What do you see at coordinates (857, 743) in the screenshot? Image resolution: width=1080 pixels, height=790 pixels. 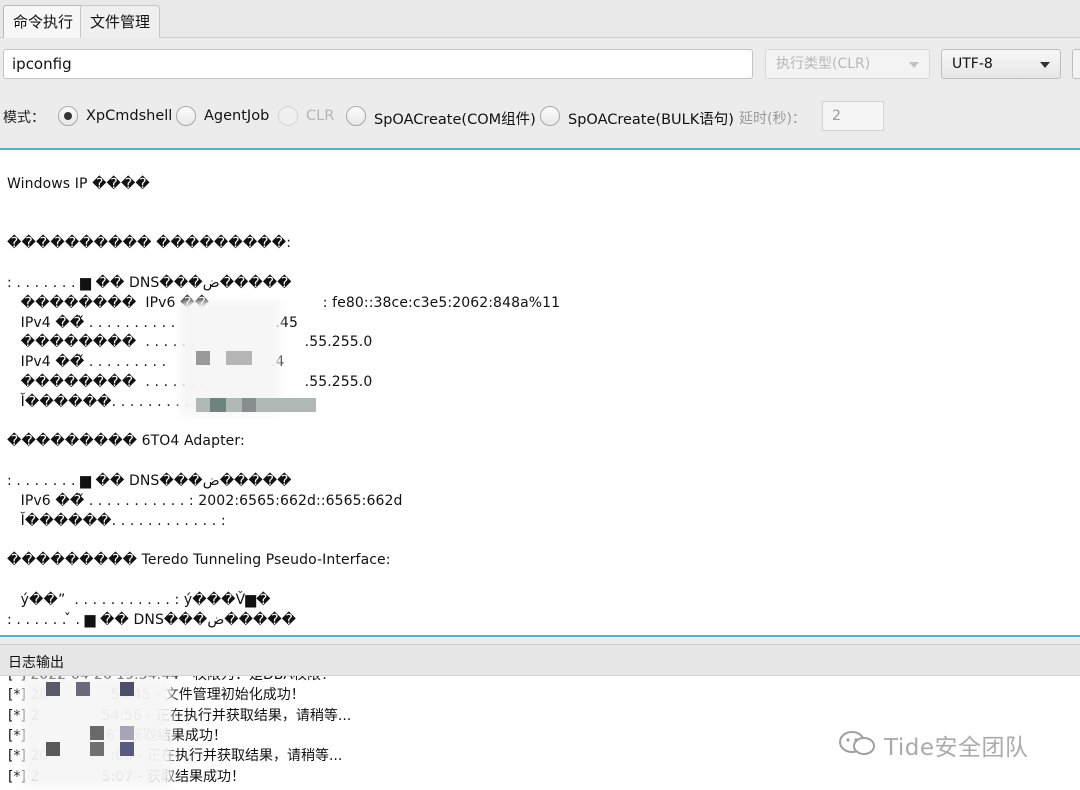 I see `wechat-icon` at bounding box center [857, 743].